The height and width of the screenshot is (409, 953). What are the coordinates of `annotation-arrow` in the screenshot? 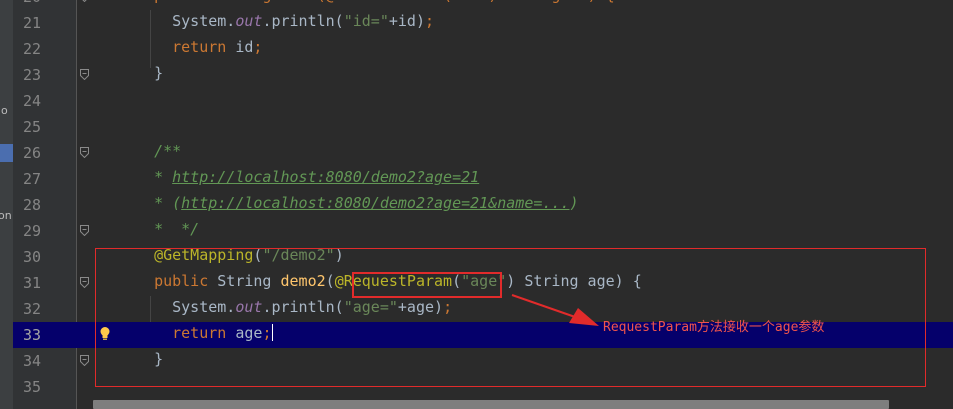 It's located at (555, 310).